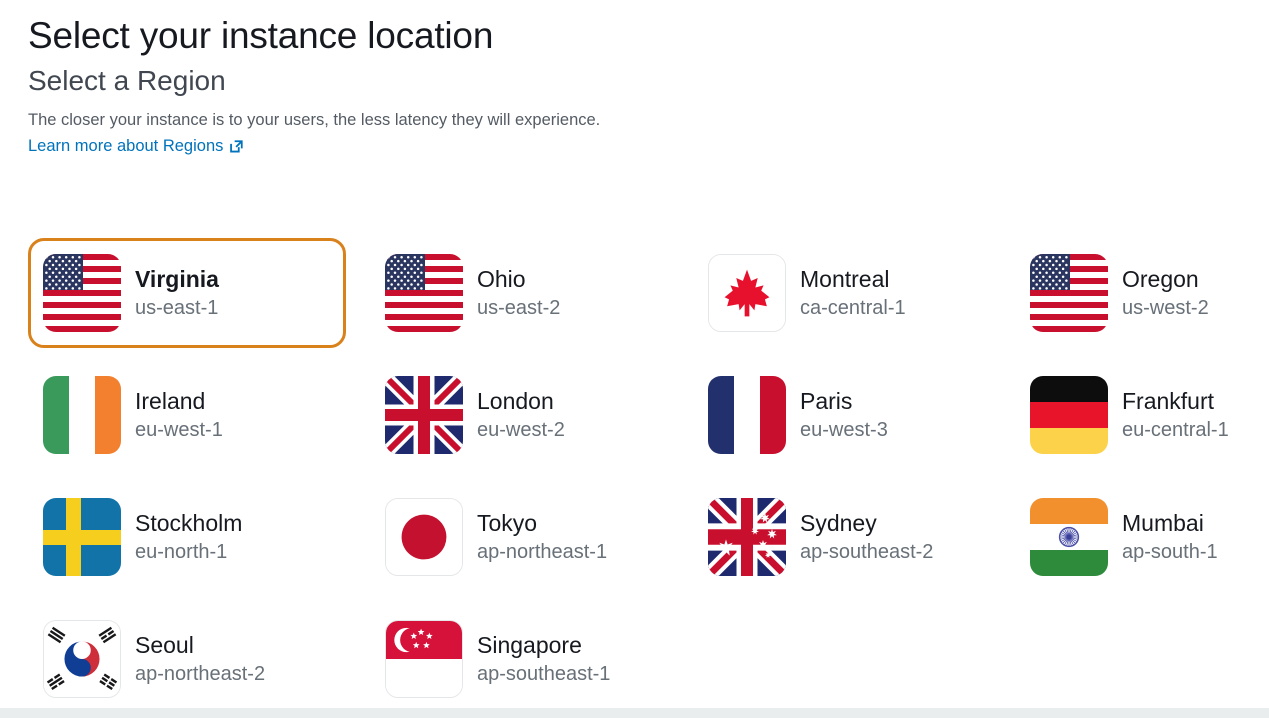 The image size is (1269, 718). I want to click on region-card-us-east-1: Virginia us-east-1, so click(187, 293).